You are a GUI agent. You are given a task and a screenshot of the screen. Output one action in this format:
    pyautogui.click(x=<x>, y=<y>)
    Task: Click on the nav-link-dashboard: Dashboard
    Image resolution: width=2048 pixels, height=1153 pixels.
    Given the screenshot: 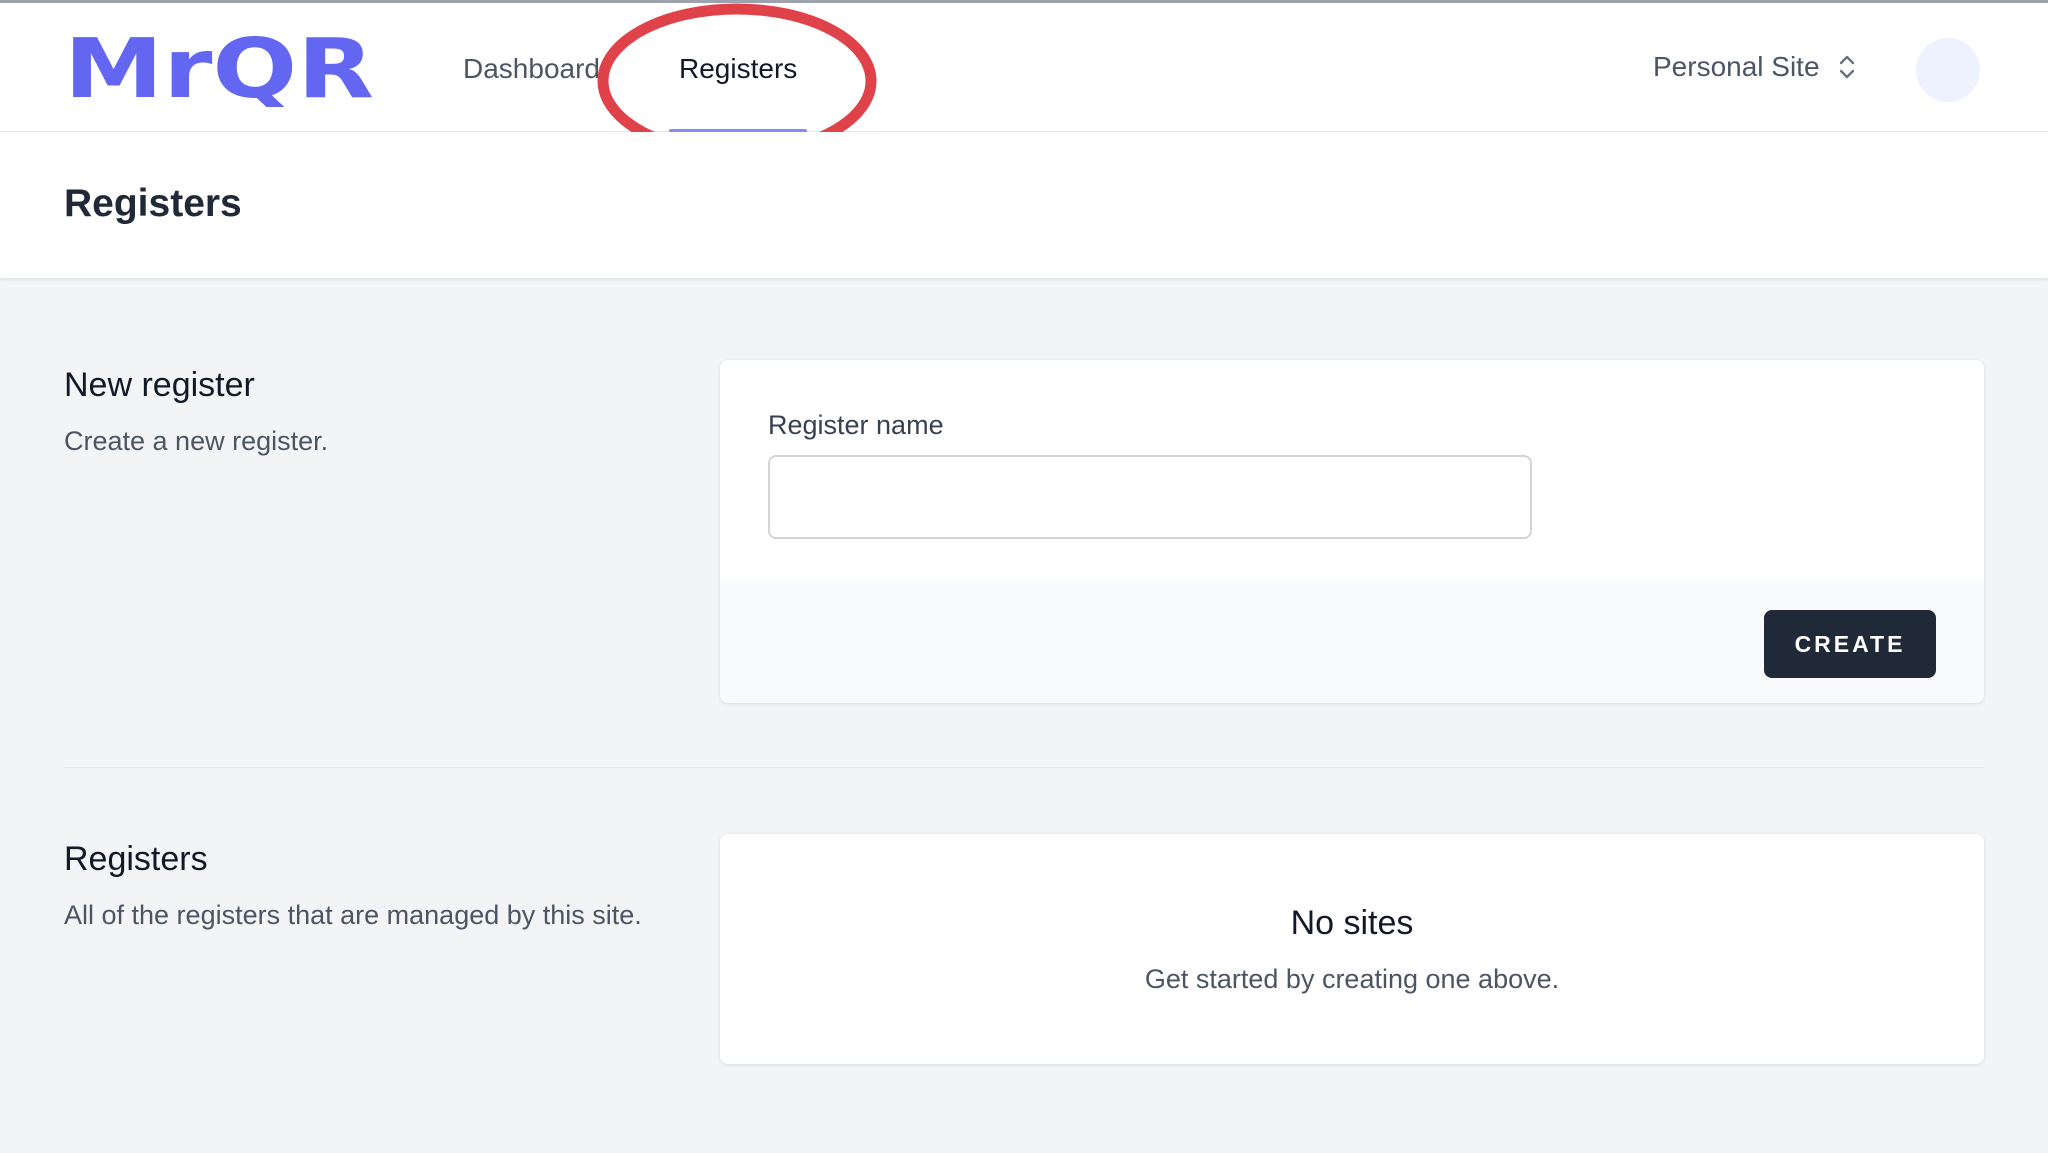 What is the action you would take?
    pyautogui.click(x=531, y=69)
    